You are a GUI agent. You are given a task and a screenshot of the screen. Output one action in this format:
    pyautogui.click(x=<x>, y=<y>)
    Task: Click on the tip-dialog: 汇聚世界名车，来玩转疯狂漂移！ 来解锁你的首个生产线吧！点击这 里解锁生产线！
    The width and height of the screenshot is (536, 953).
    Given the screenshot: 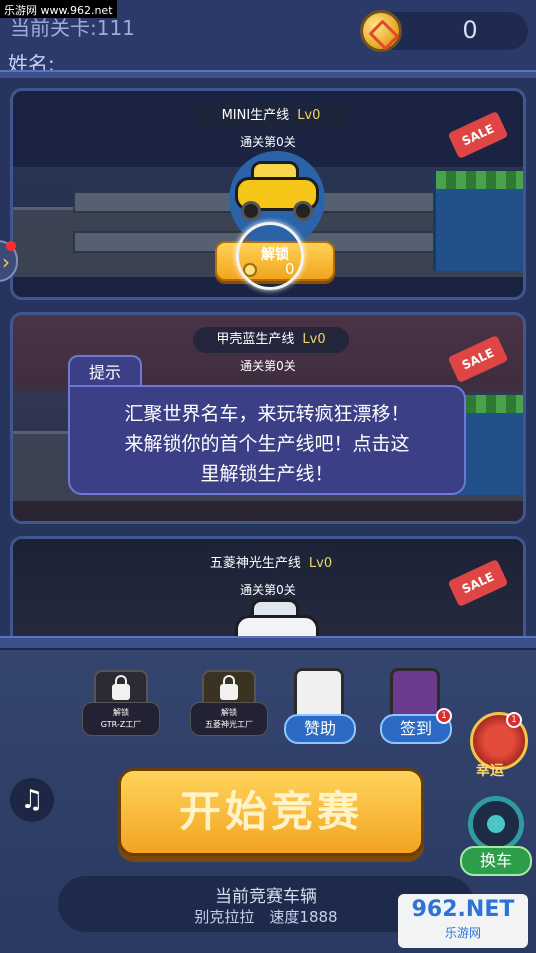 What is the action you would take?
    pyautogui.click(x=267, y=440)
    